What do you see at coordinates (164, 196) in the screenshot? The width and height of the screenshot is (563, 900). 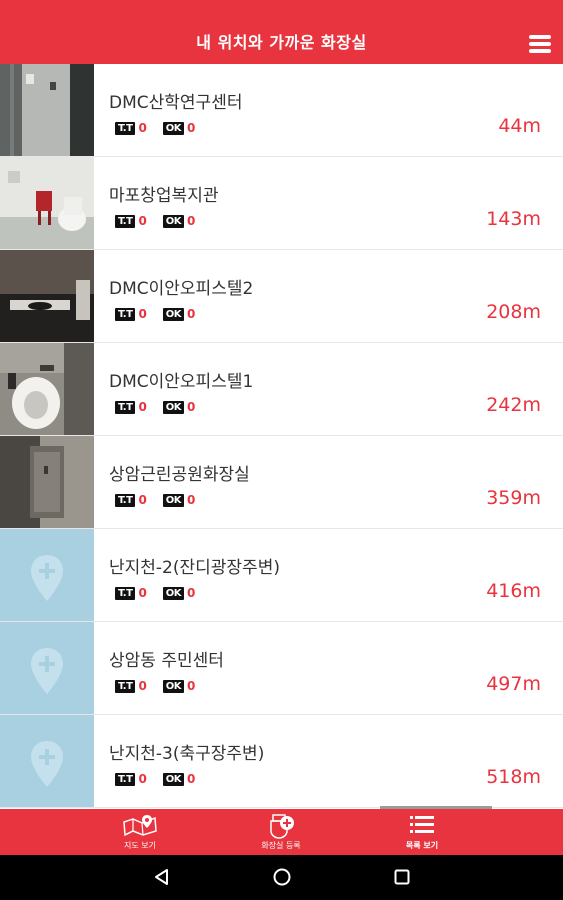 I see `place-name: 마포창업복지관` at bounding box center [164, 196].